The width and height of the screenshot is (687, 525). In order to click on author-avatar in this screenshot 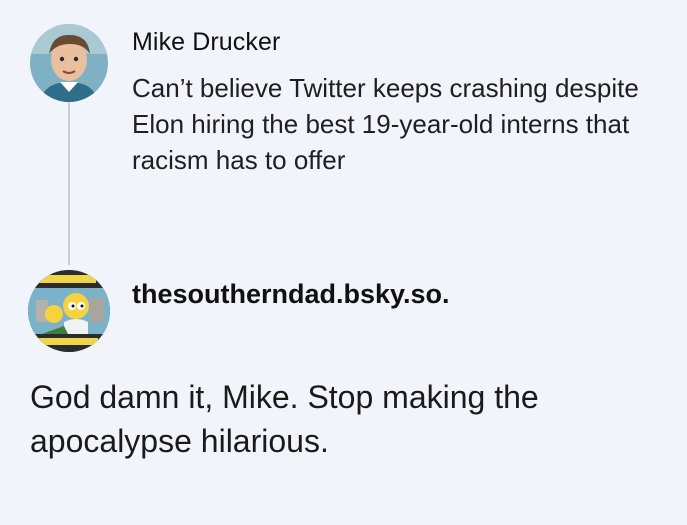, I will do `click(69, 63)`.